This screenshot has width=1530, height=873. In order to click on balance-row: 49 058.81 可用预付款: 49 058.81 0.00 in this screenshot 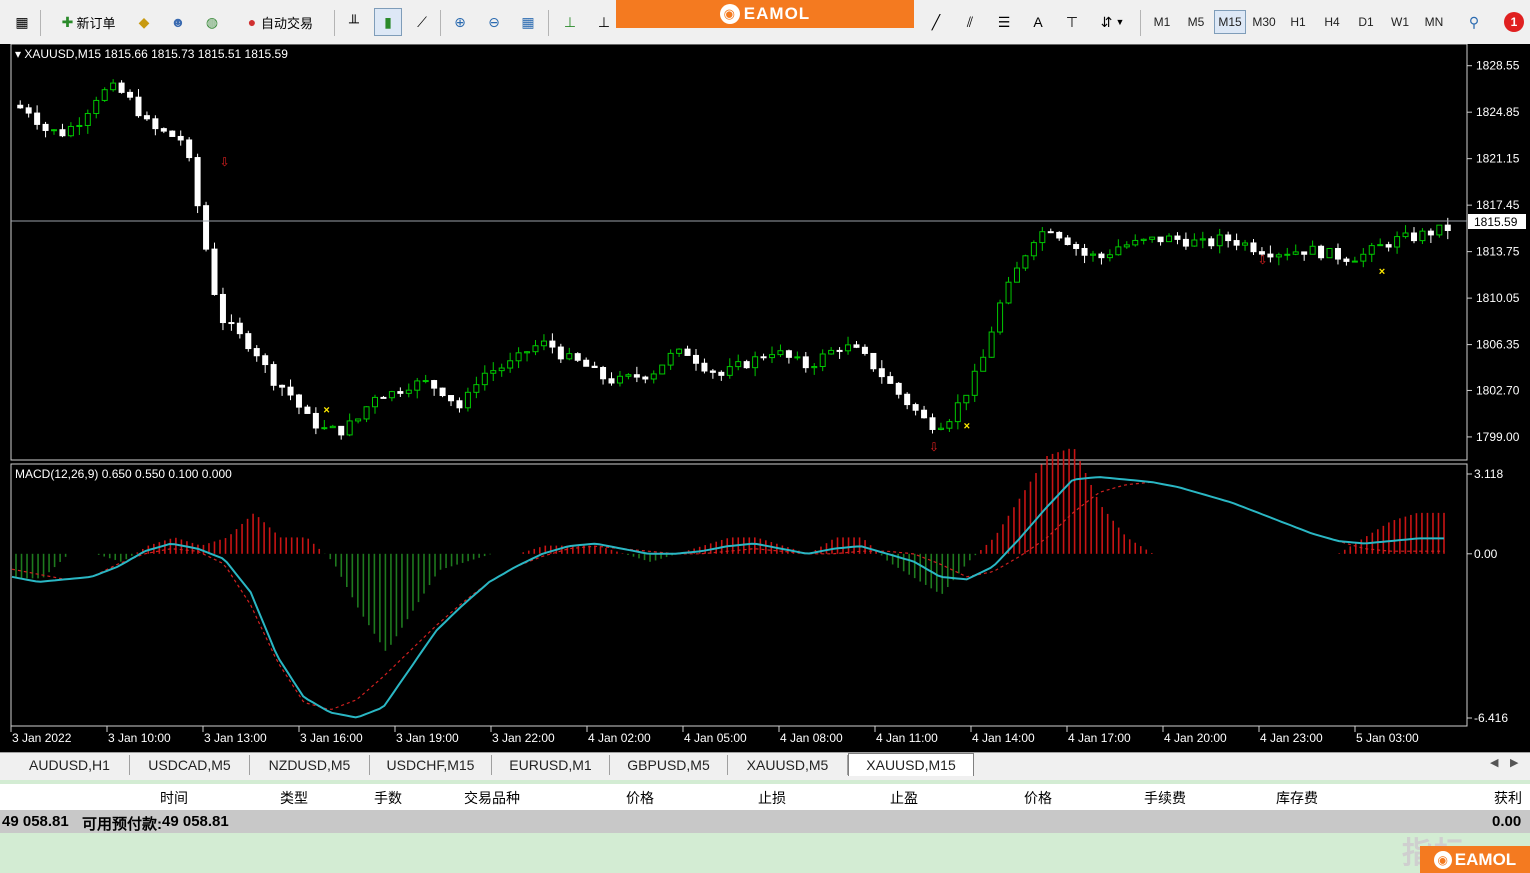, I will do `click(765, 822)`.